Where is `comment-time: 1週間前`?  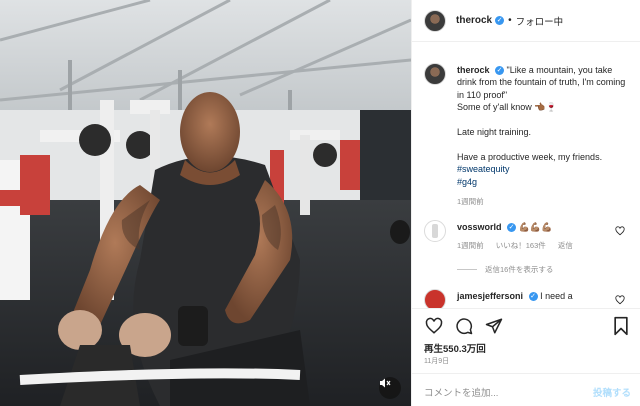 comment-time: 1週間前 is located at coordinates (470, 245).